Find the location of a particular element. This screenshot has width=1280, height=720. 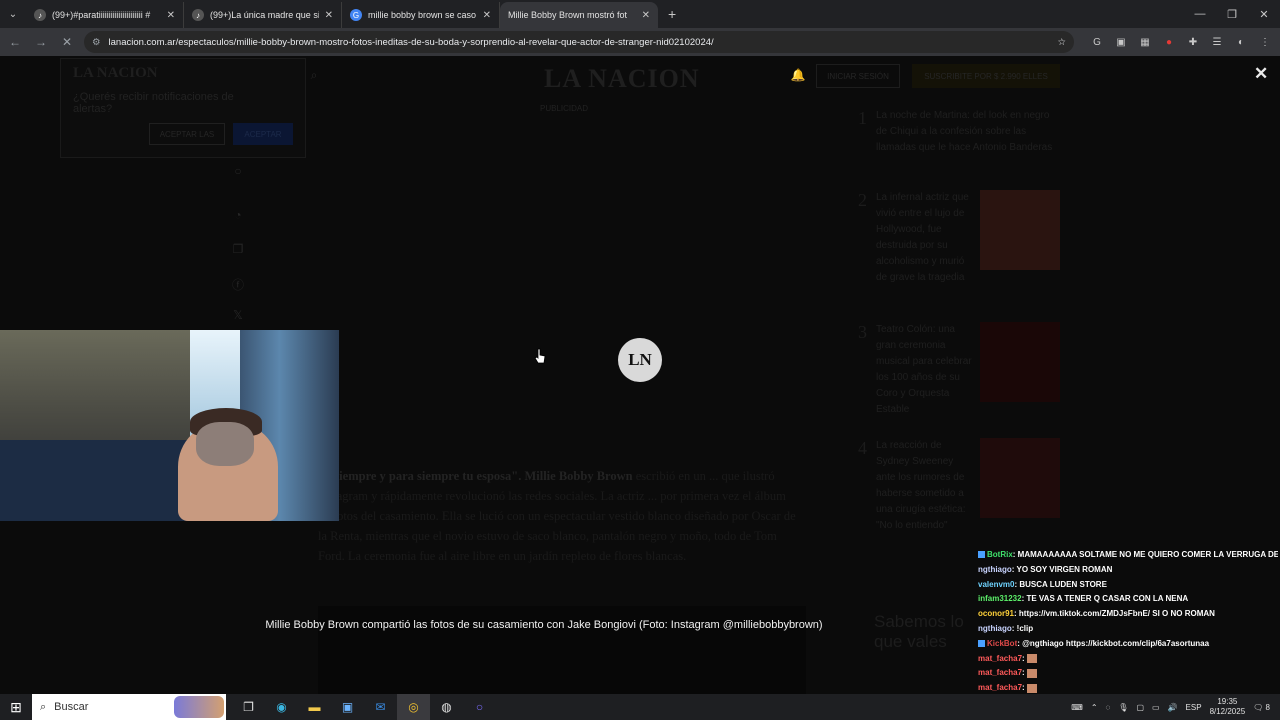

tab-3: G millie bobby brown se caso - Bú ✕ is located at coordinates (421, 15).